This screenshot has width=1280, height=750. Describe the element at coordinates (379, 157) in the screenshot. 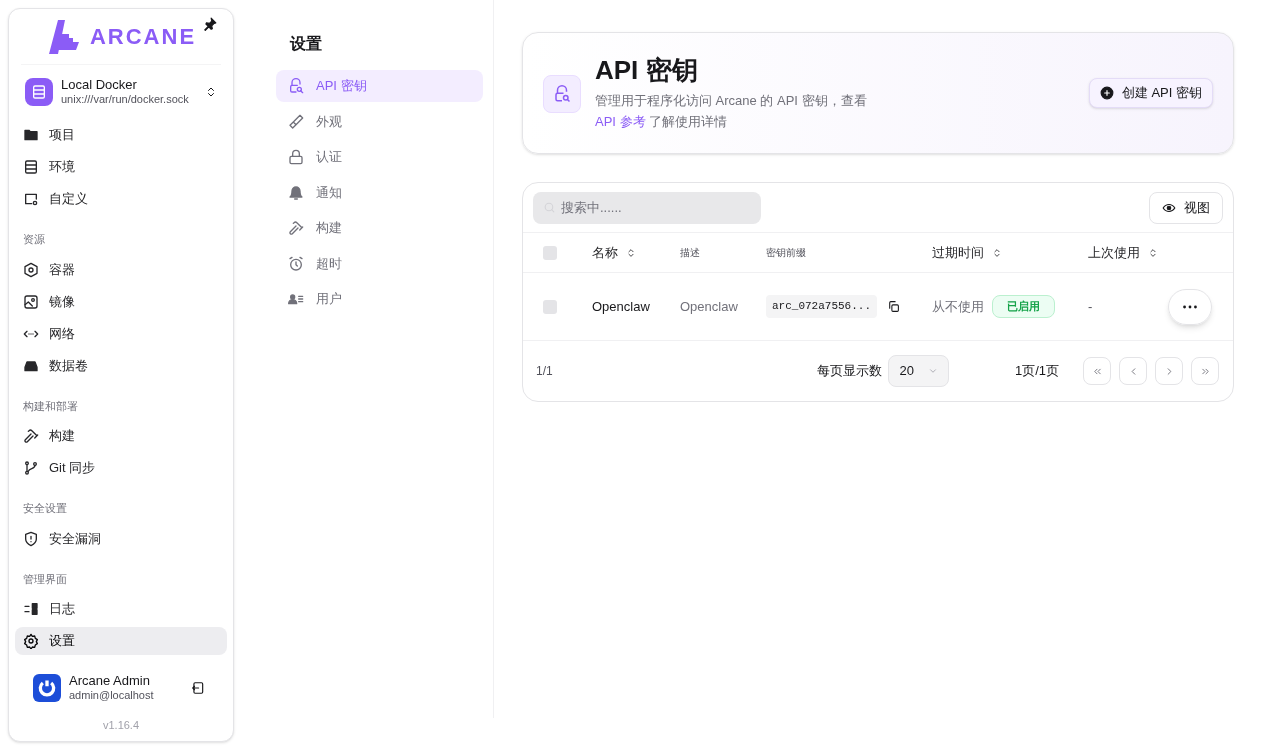

I see `settings-nav-item: 认证` at that location.